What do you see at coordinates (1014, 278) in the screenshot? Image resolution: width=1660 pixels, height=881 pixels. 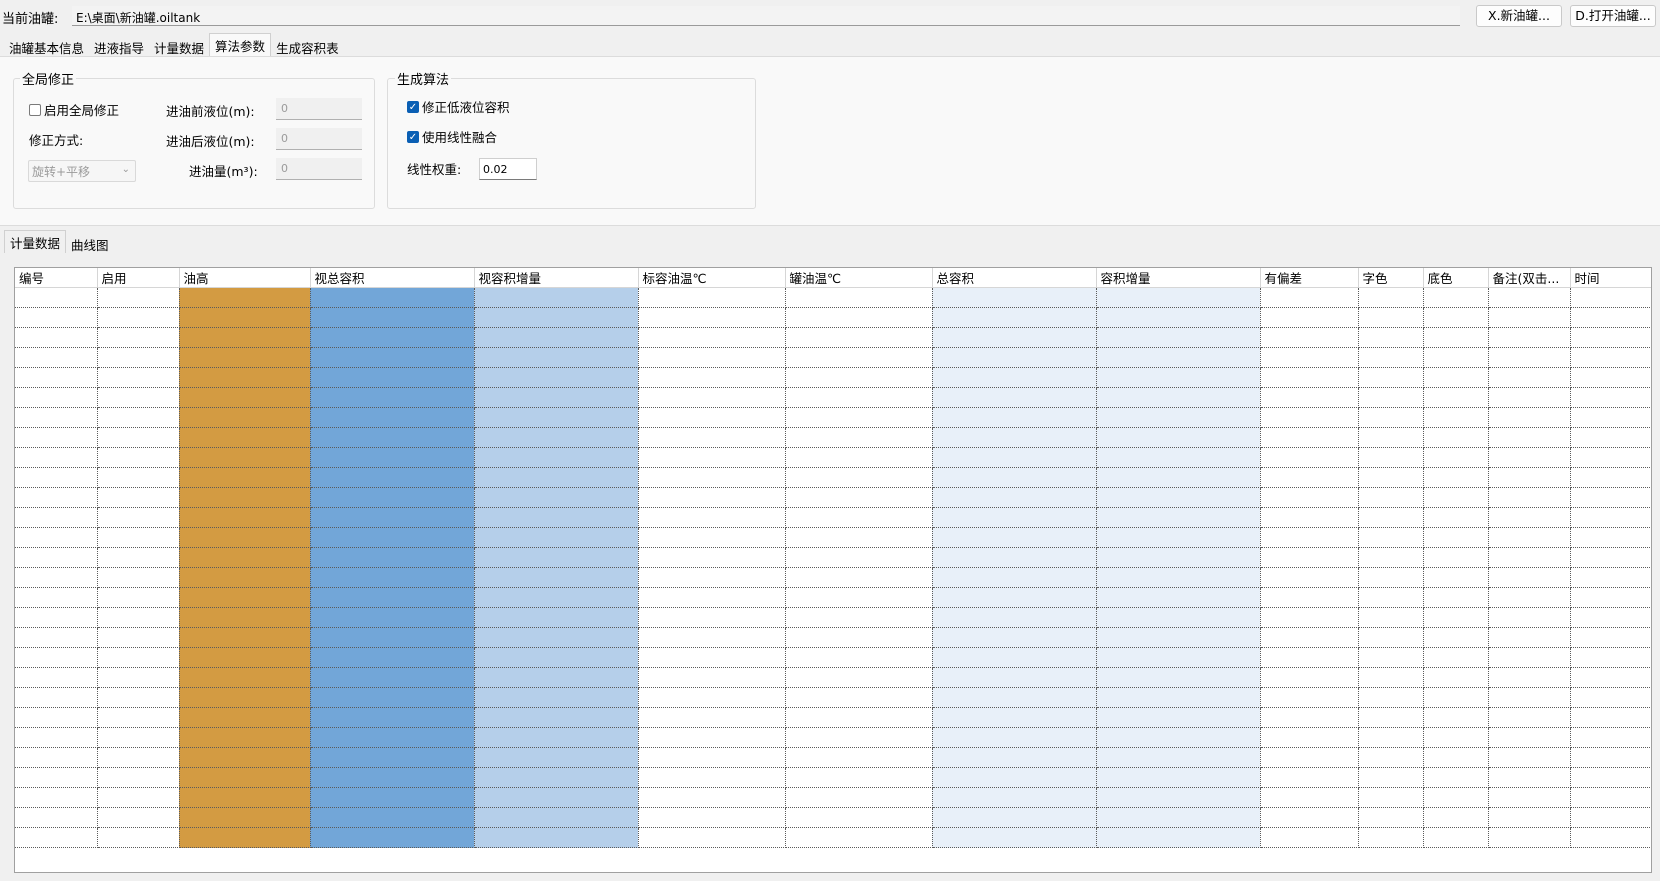 I see `column-header: 总容积` at bounding box center [1014, 278].